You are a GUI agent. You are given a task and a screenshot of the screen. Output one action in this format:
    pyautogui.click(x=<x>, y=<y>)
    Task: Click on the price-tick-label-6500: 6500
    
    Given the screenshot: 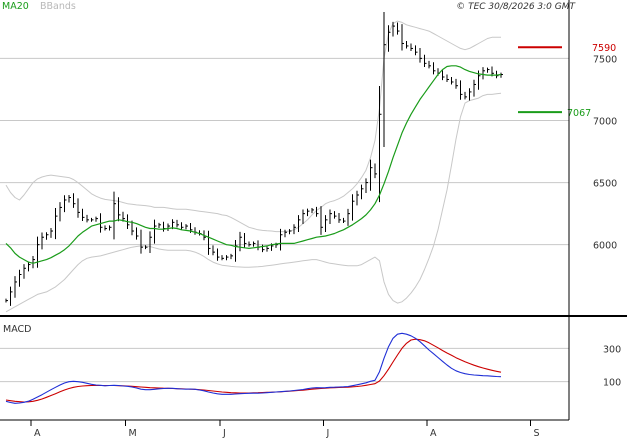 What is the action you would take?
    pyautogui.click(x=605, y=184)
    